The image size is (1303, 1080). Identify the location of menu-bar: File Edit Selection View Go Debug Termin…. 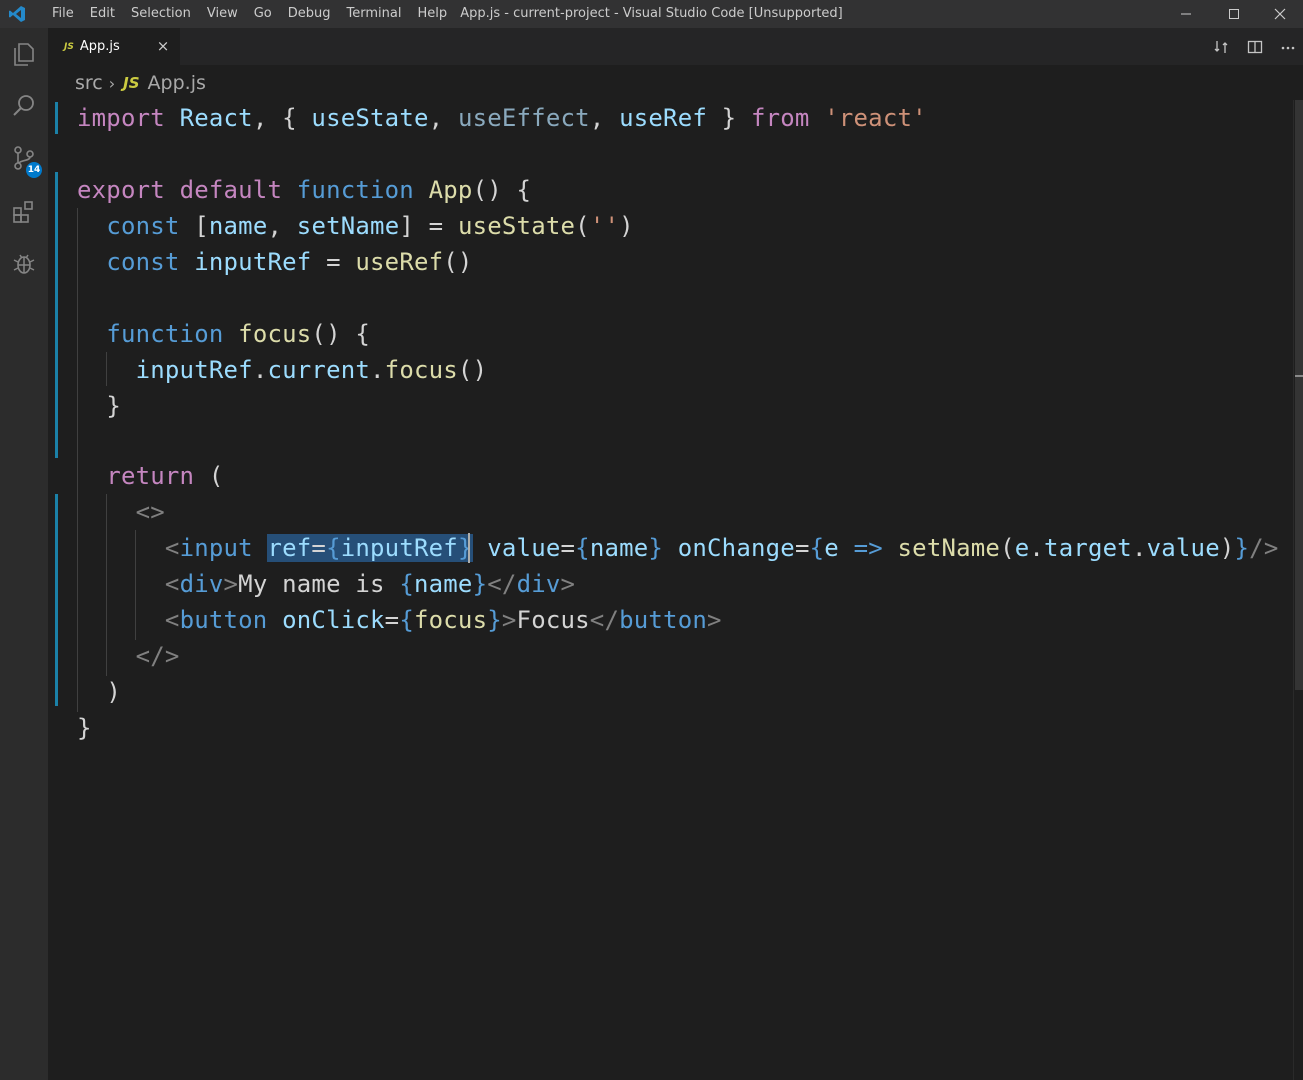
(249, 14).